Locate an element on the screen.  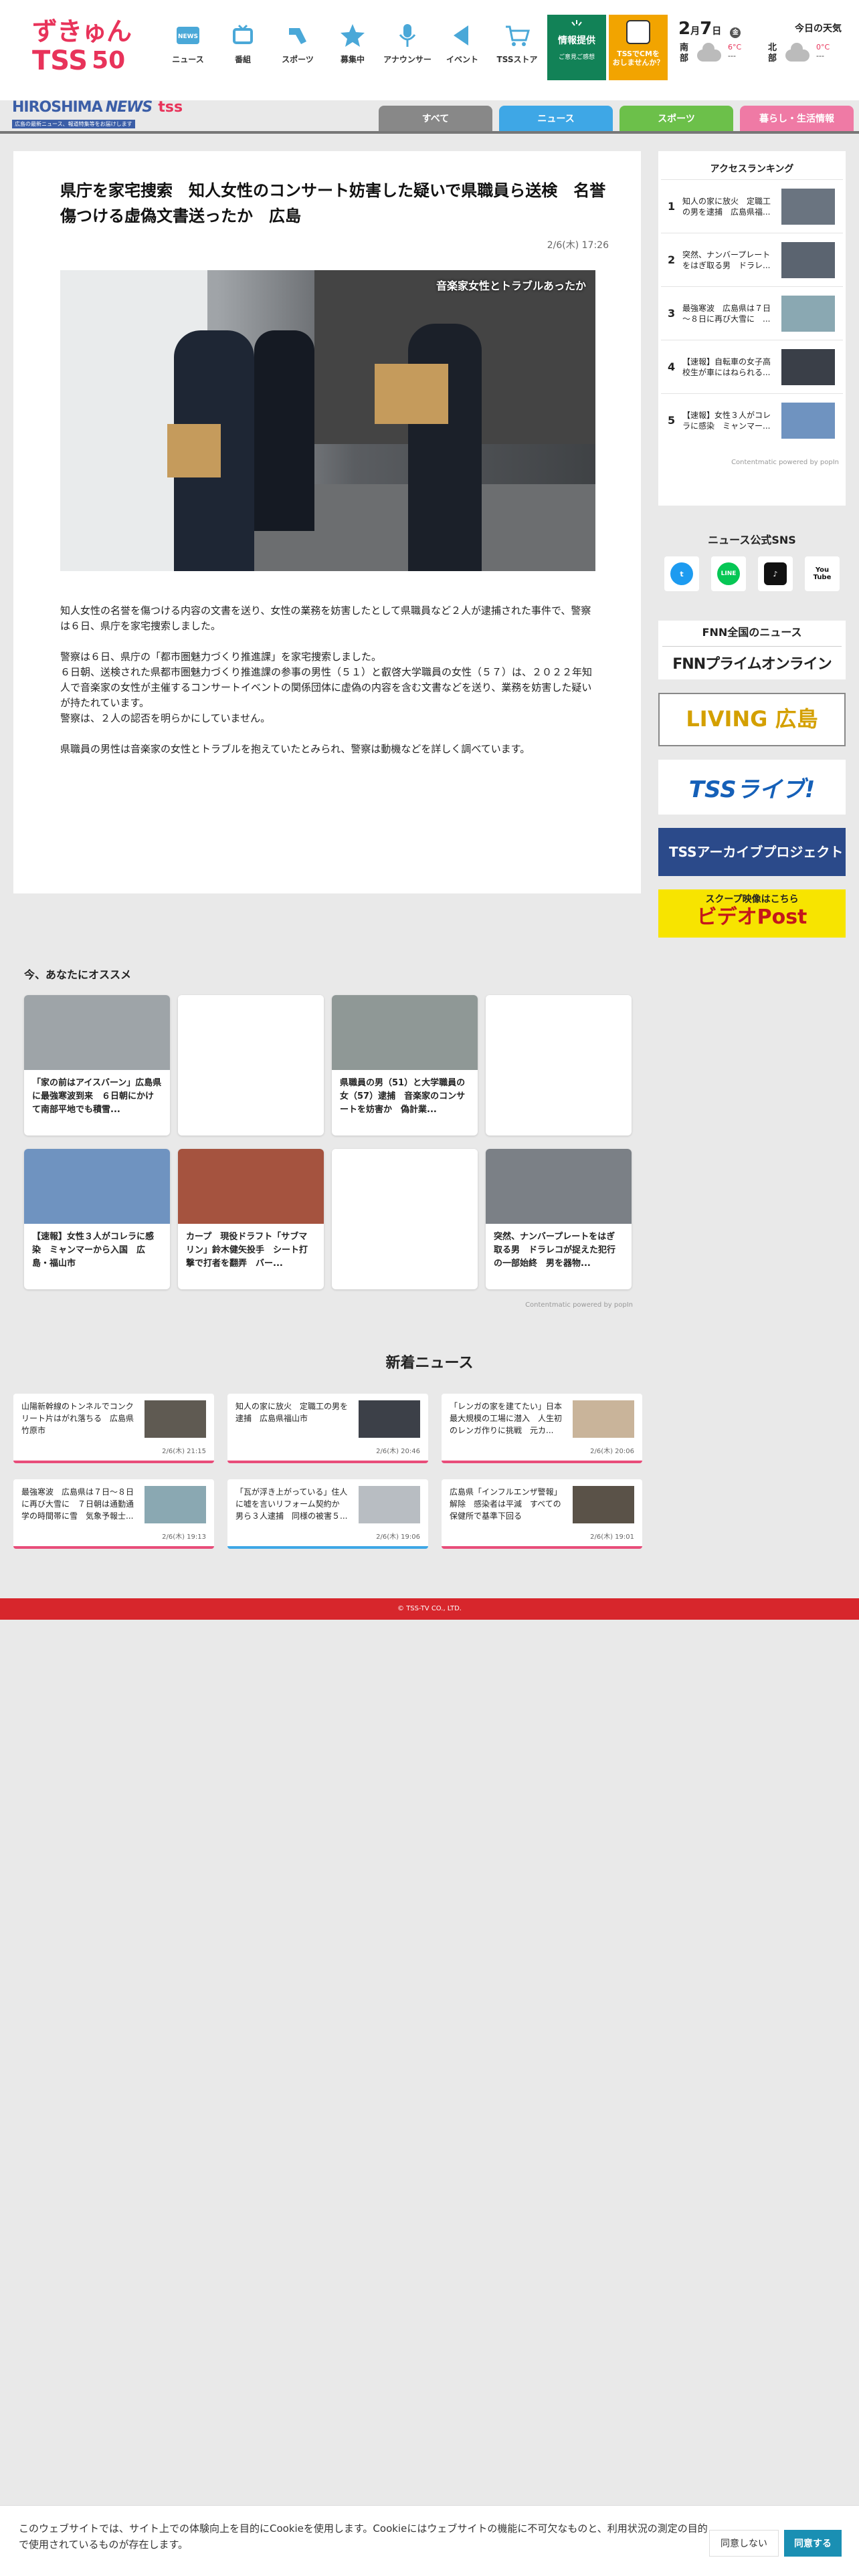
weather-area-south: 南部 6°C --- is located at coordinates (721, 54).